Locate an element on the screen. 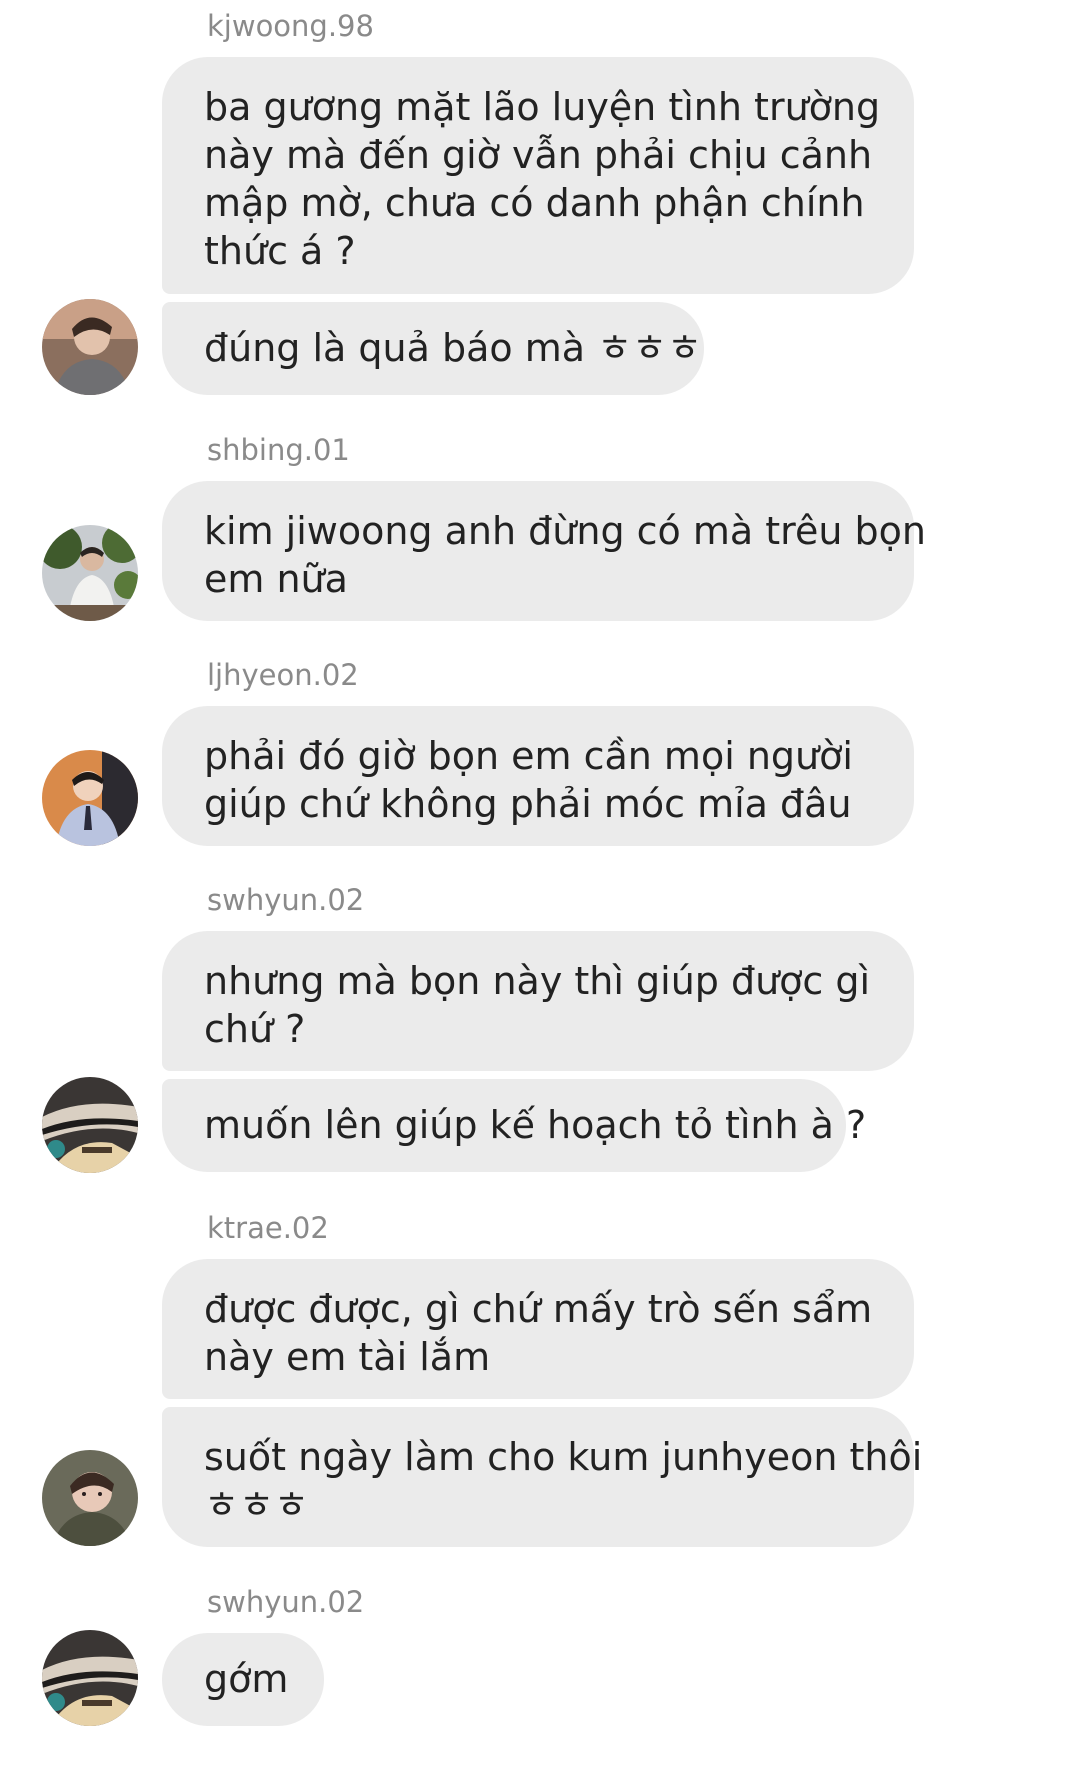  message-line: ba gương mặt lão luyện tình trường is located at coordinates (542, 107).